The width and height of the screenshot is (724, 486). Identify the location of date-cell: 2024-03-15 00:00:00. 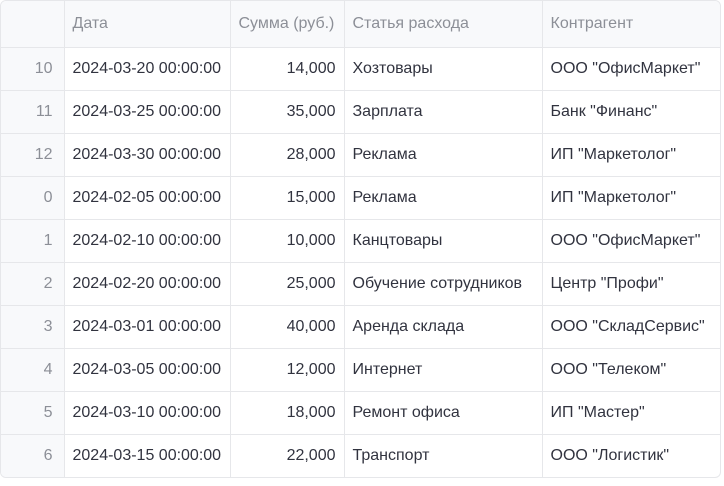
(147, 455).